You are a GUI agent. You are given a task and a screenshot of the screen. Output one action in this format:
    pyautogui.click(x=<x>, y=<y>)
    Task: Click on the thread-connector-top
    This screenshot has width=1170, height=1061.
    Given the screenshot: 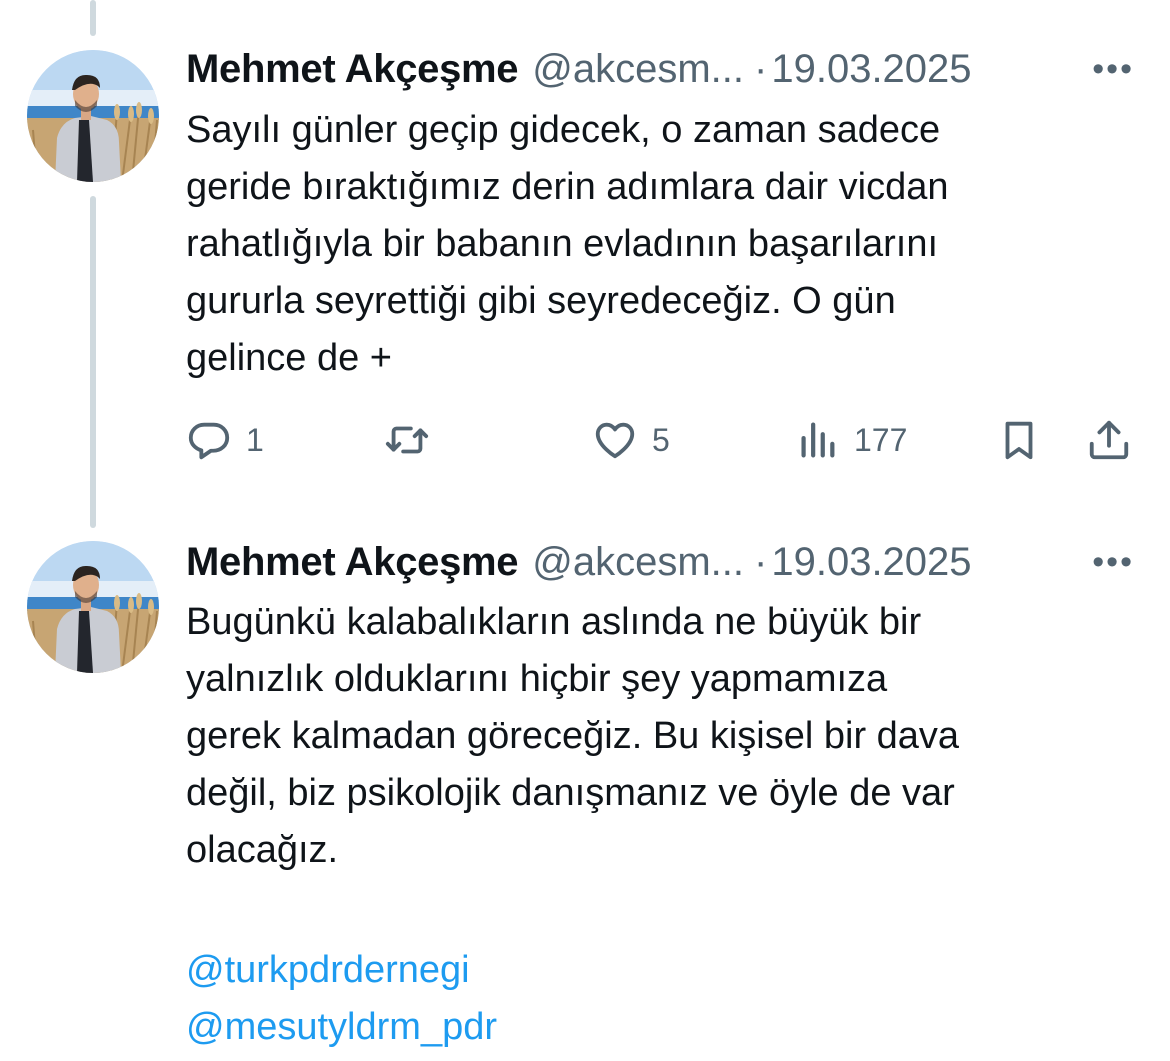 What is the action you would take?
    pyautogui.click(x=93, y=18)
    